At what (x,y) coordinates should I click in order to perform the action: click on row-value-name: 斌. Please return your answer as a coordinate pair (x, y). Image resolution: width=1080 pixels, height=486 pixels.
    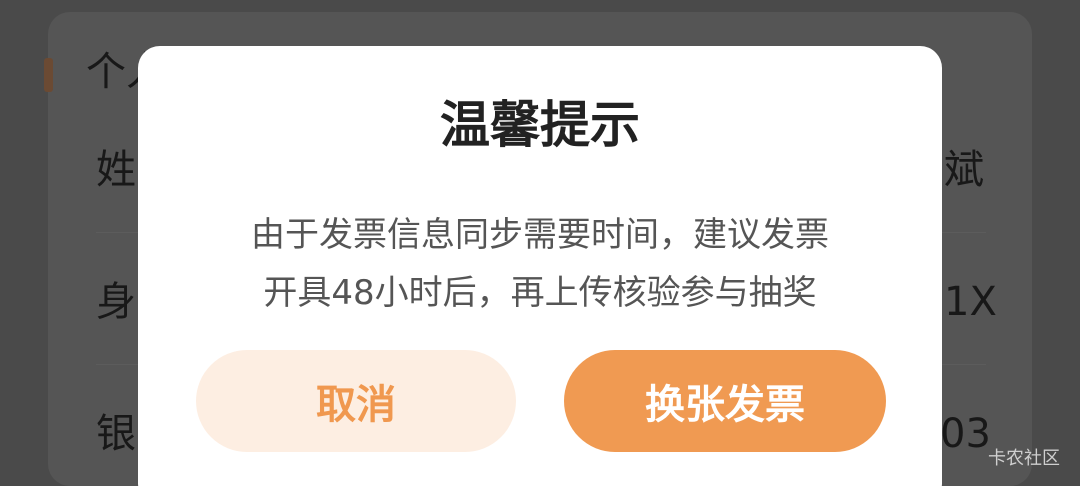
    Looking at the image, I should click on (964, 170).